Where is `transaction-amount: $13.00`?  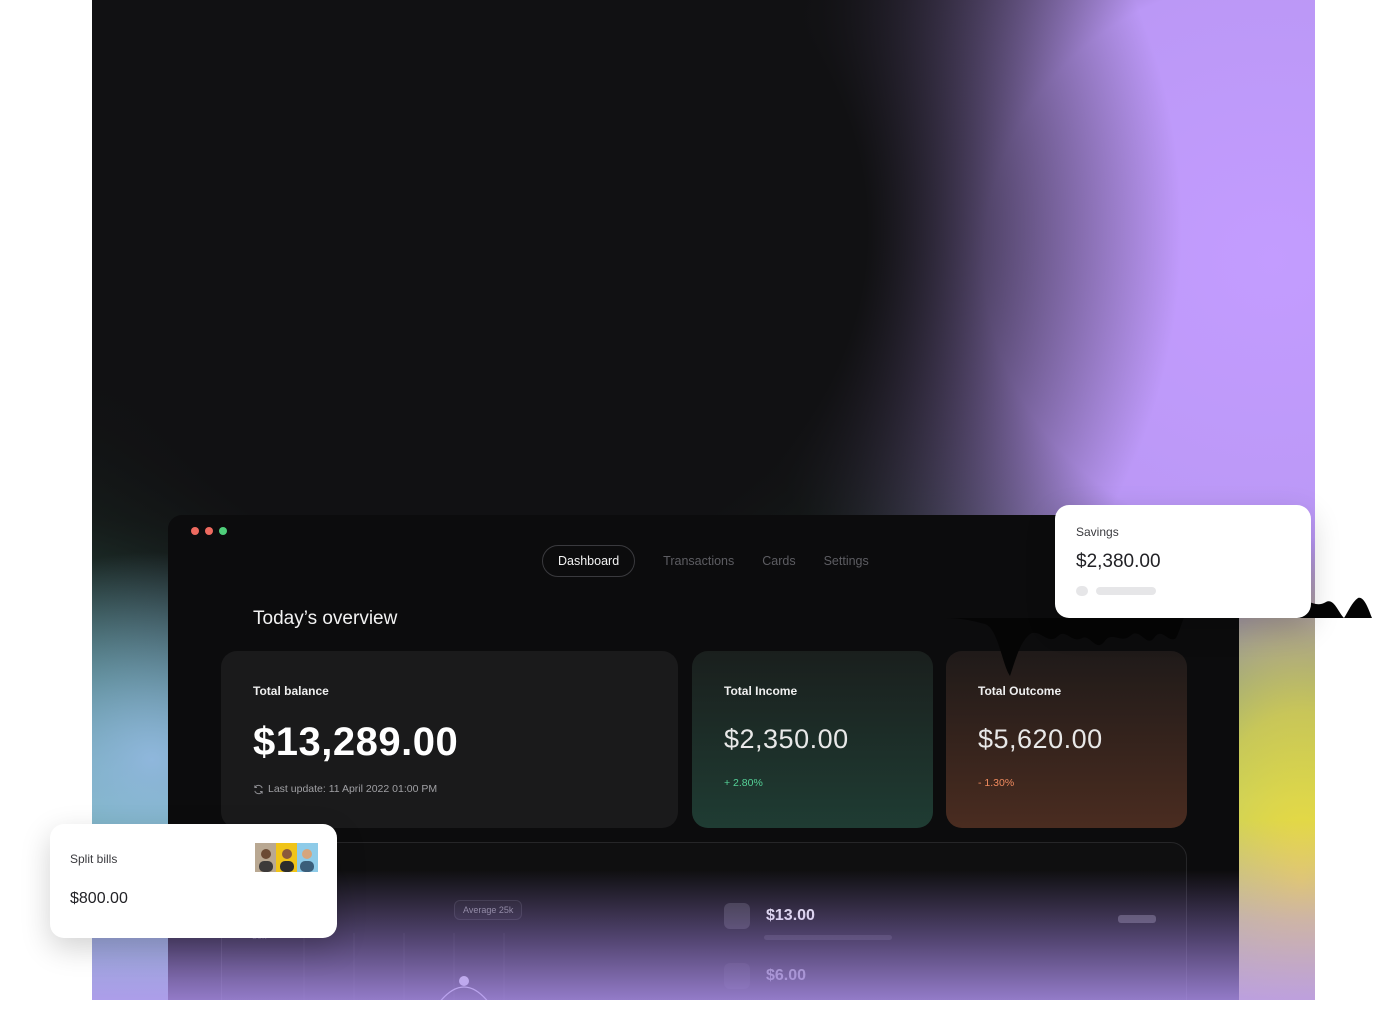
transaction-amount: $13.00 is located at coordinates (790, 915).